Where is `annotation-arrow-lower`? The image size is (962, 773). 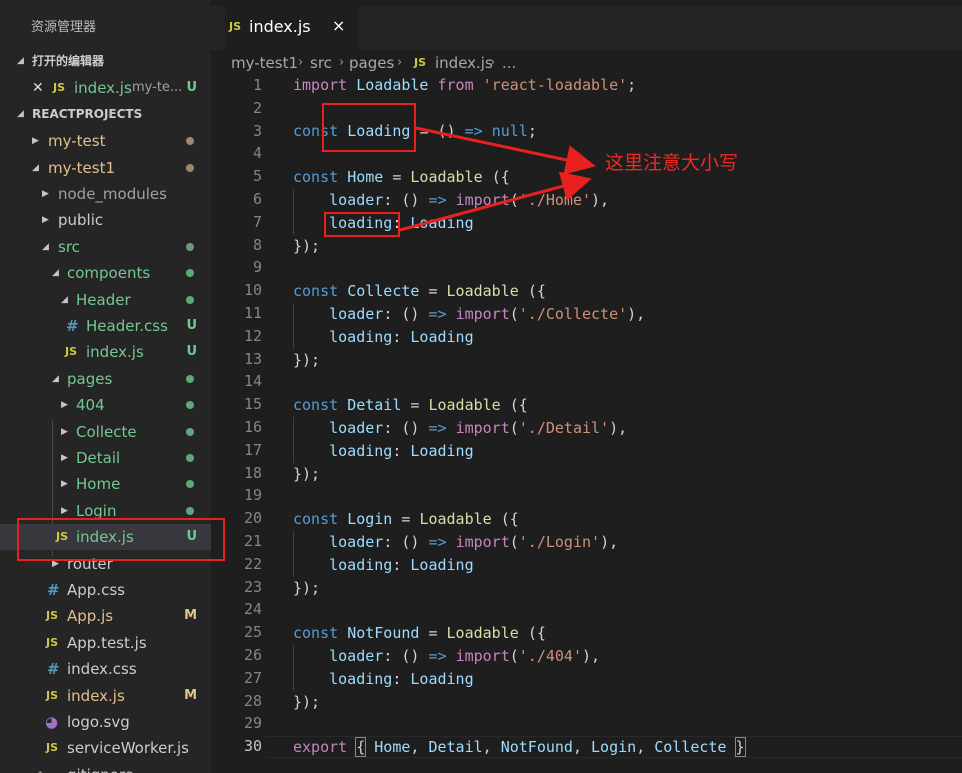
annotation-arrow-lower is located at coordinates (495, 201).